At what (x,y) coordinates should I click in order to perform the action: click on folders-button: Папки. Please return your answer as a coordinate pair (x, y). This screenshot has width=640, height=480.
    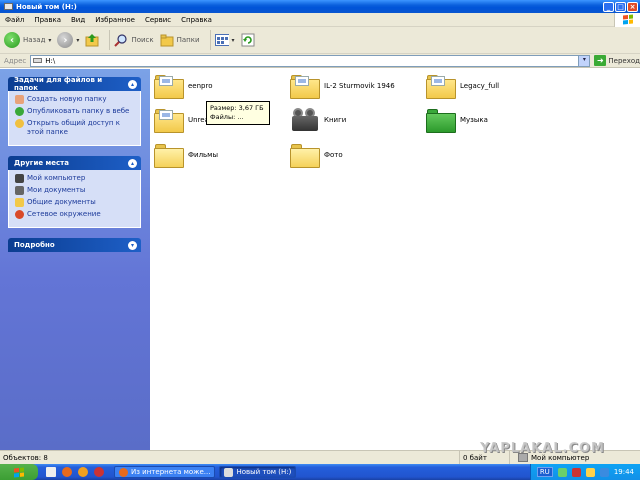
    Looking at the image, I should click on (180, 40).